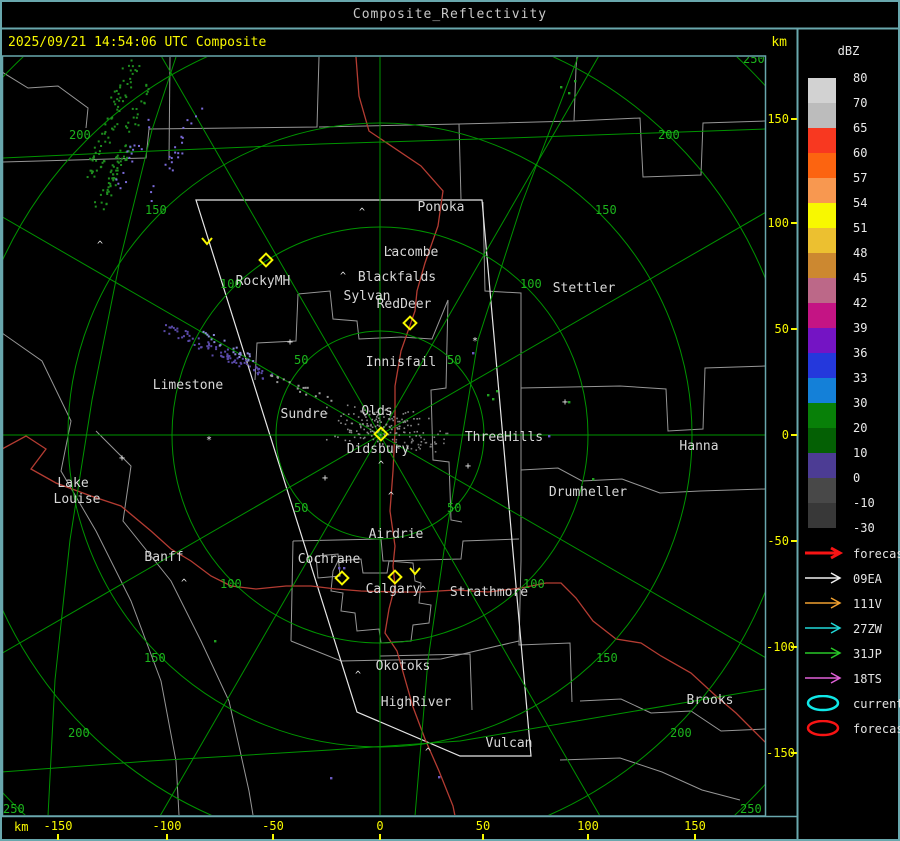 The image size is (900, 841). What do you see at coordinates (304, 414) in the screenshot?
I see `place-label: Sundre` at bounding box center [304, 414].